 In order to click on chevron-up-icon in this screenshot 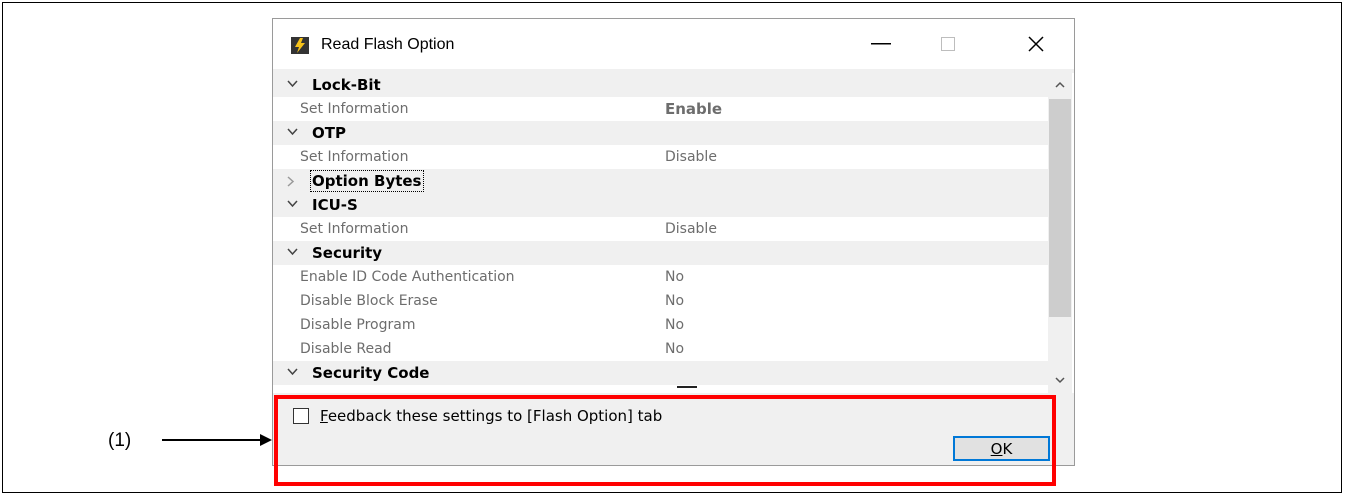, I will do `click(1060, 84)`.